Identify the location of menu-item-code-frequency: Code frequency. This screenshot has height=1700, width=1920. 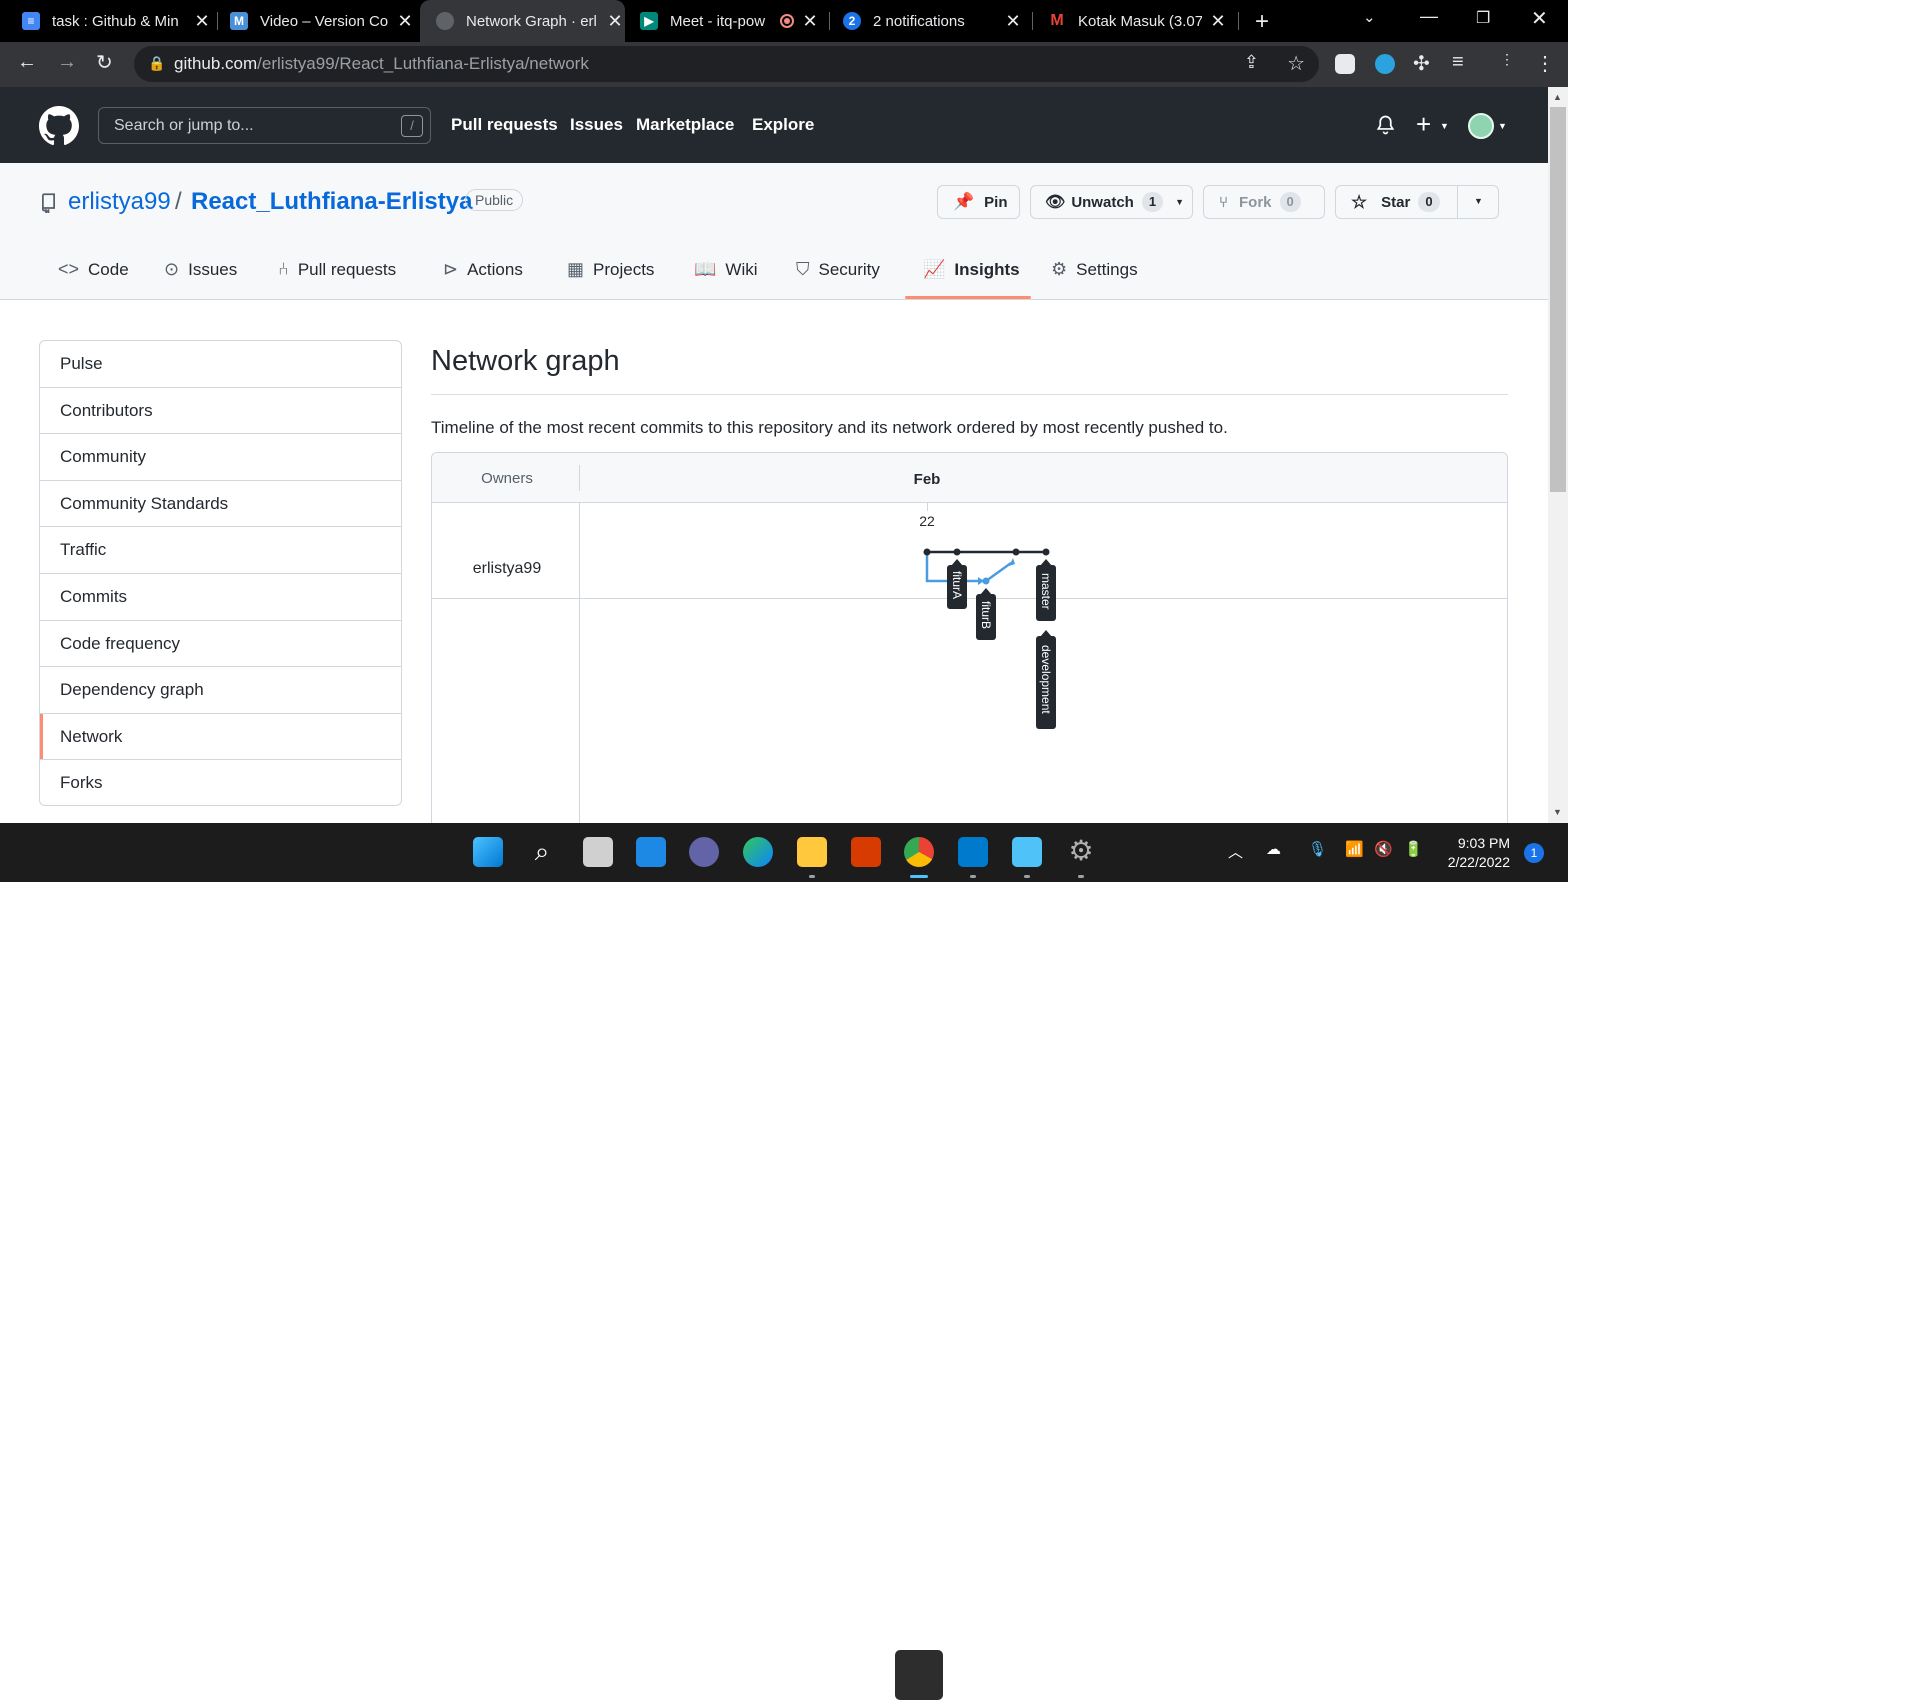
(220, 644).